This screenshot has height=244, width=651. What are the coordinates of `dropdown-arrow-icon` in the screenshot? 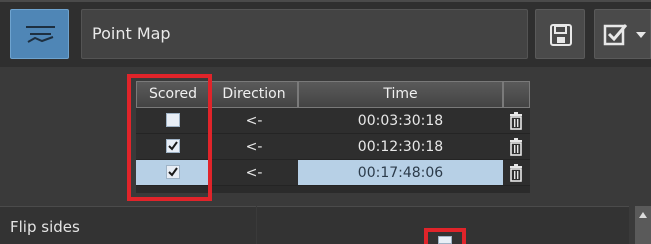 It's located at (641, 35).